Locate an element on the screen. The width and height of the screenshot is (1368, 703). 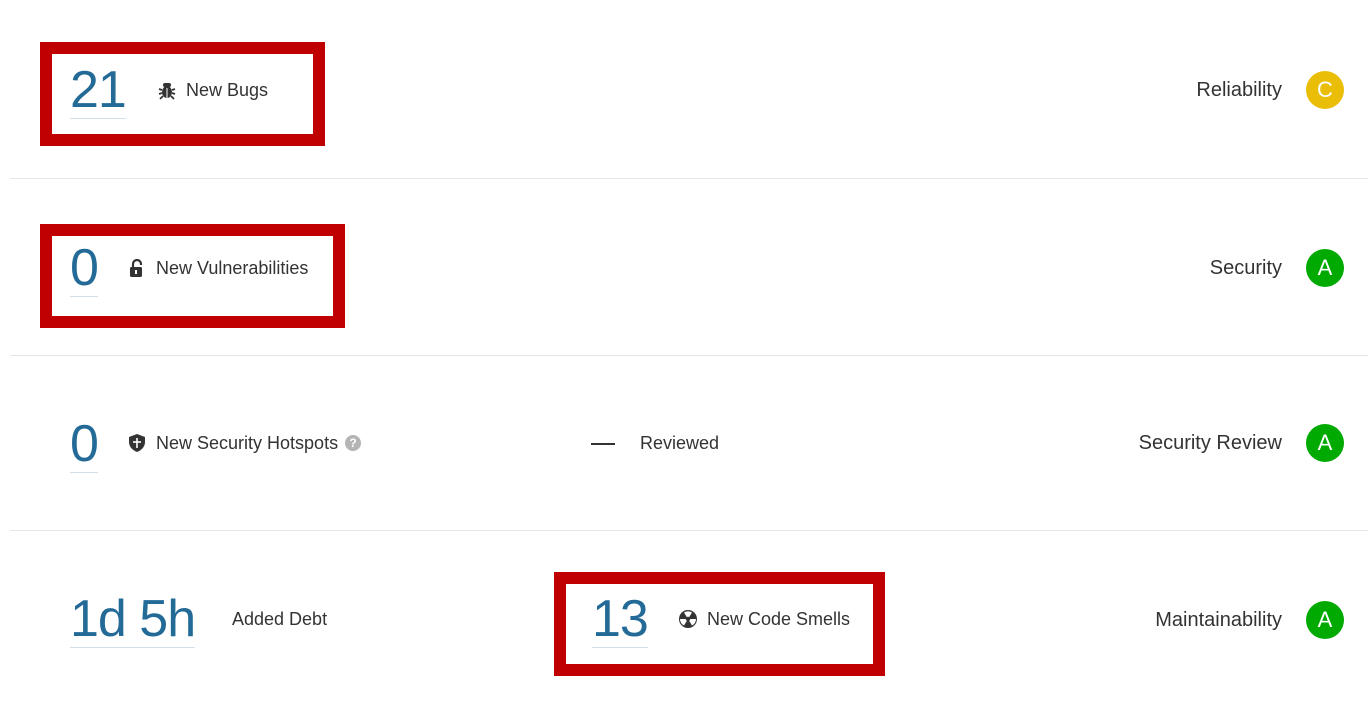
help-icon: ? is located at coordinates (353, 443).